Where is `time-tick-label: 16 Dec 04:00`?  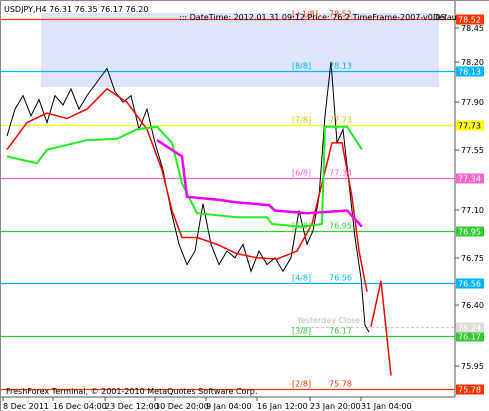
time-tick-label: 16 Dec 04:00 is located at coordinates (80, 406).